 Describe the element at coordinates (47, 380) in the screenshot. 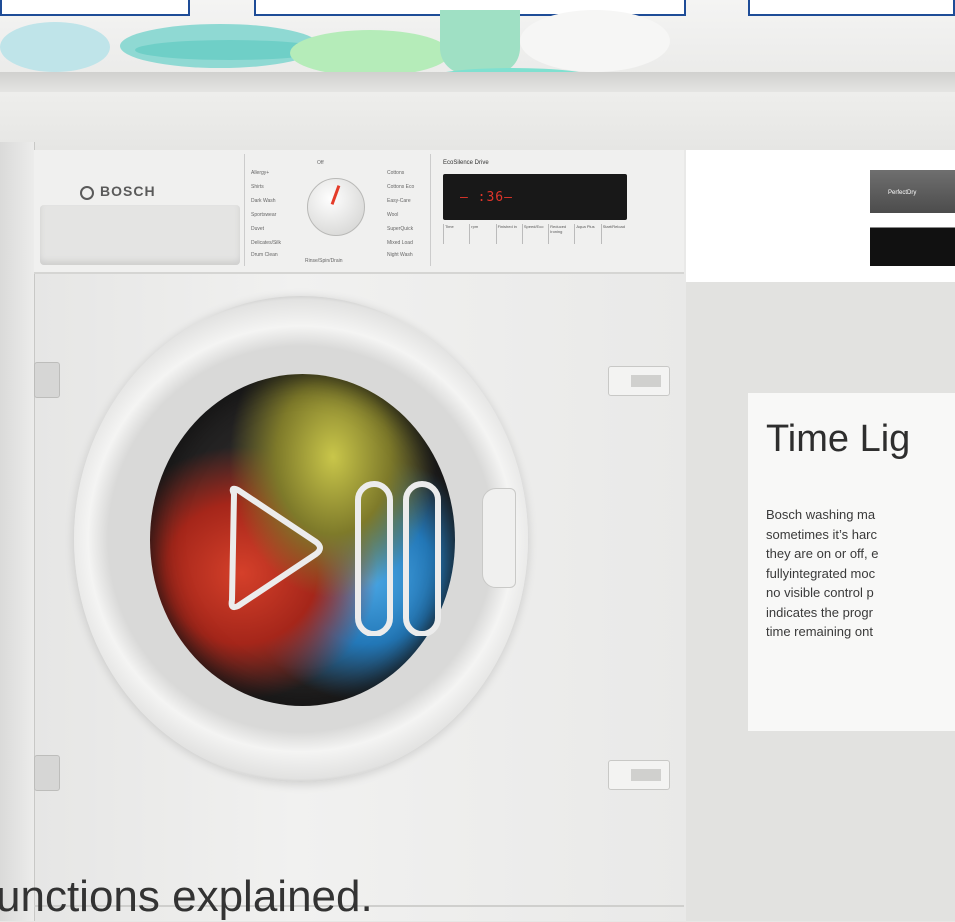

I see `hinge-upper` at that location.